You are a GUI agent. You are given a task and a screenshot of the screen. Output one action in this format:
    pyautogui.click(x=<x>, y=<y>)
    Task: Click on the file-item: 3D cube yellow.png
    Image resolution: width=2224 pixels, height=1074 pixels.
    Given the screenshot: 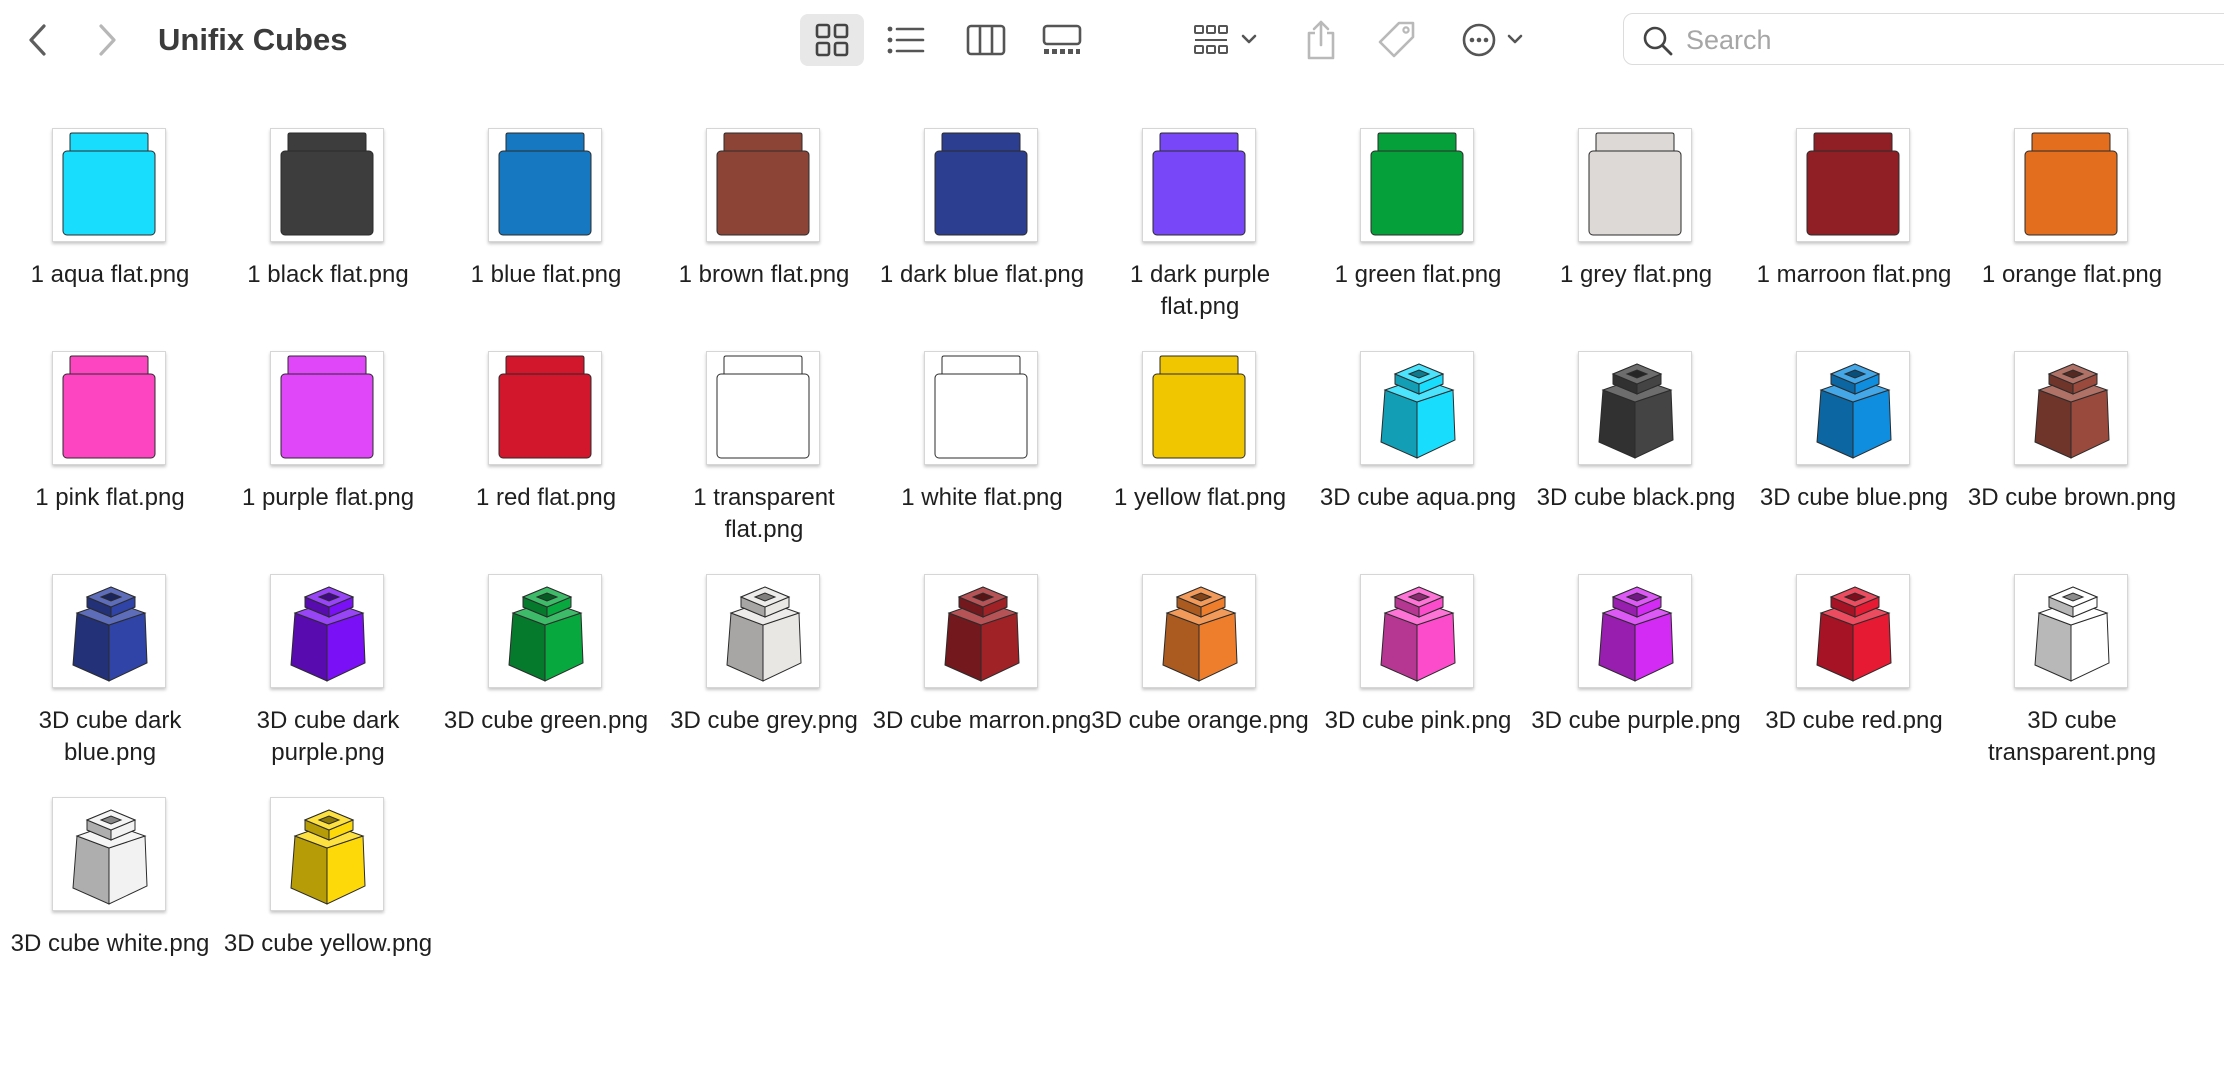 What is the action you would take?
    pyautogui.click(x=325, y=898)
    